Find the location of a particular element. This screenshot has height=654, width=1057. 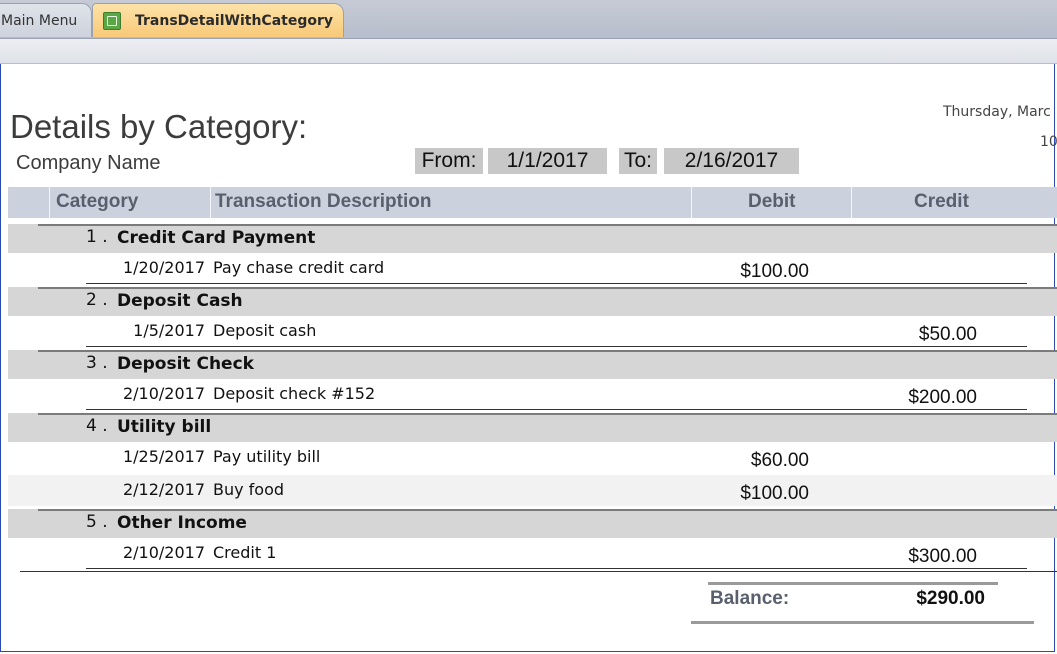

category-row: 1 . Credit Card Payment is located at coordinates (532, 238).